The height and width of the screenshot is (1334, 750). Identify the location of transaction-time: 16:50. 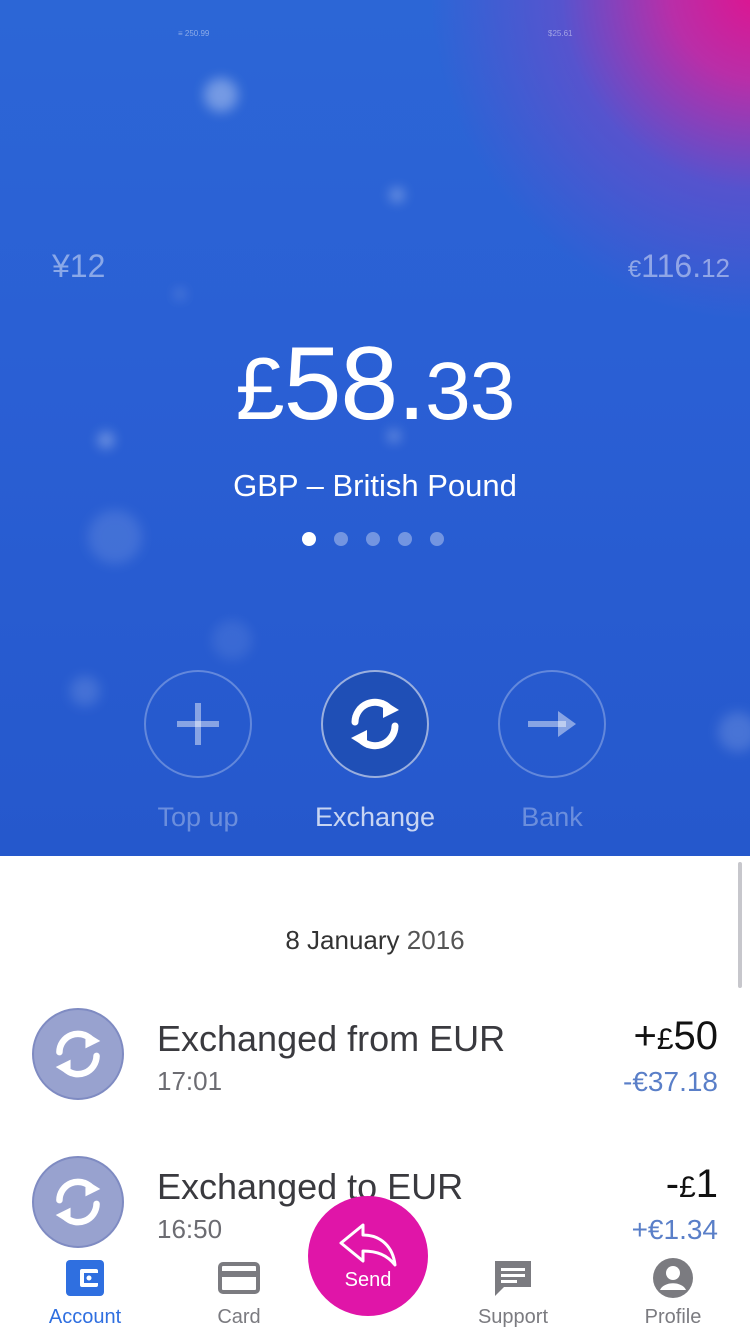
(190, 1229).